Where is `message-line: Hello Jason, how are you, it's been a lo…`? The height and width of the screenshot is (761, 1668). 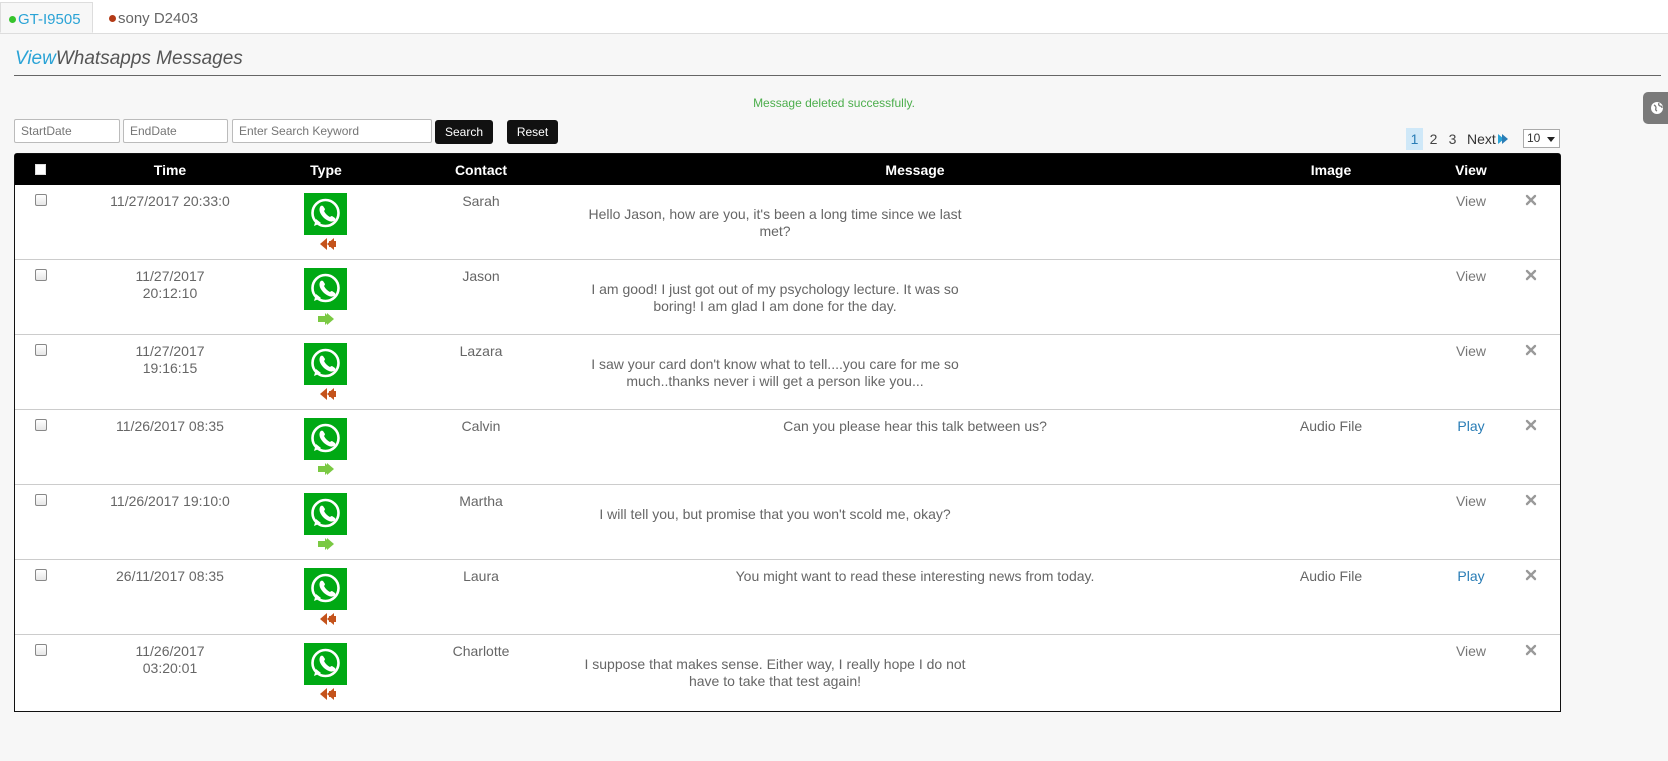 message-line: Hello Jason, how are you, it's been a lo… is located at coordinates (775, 214).